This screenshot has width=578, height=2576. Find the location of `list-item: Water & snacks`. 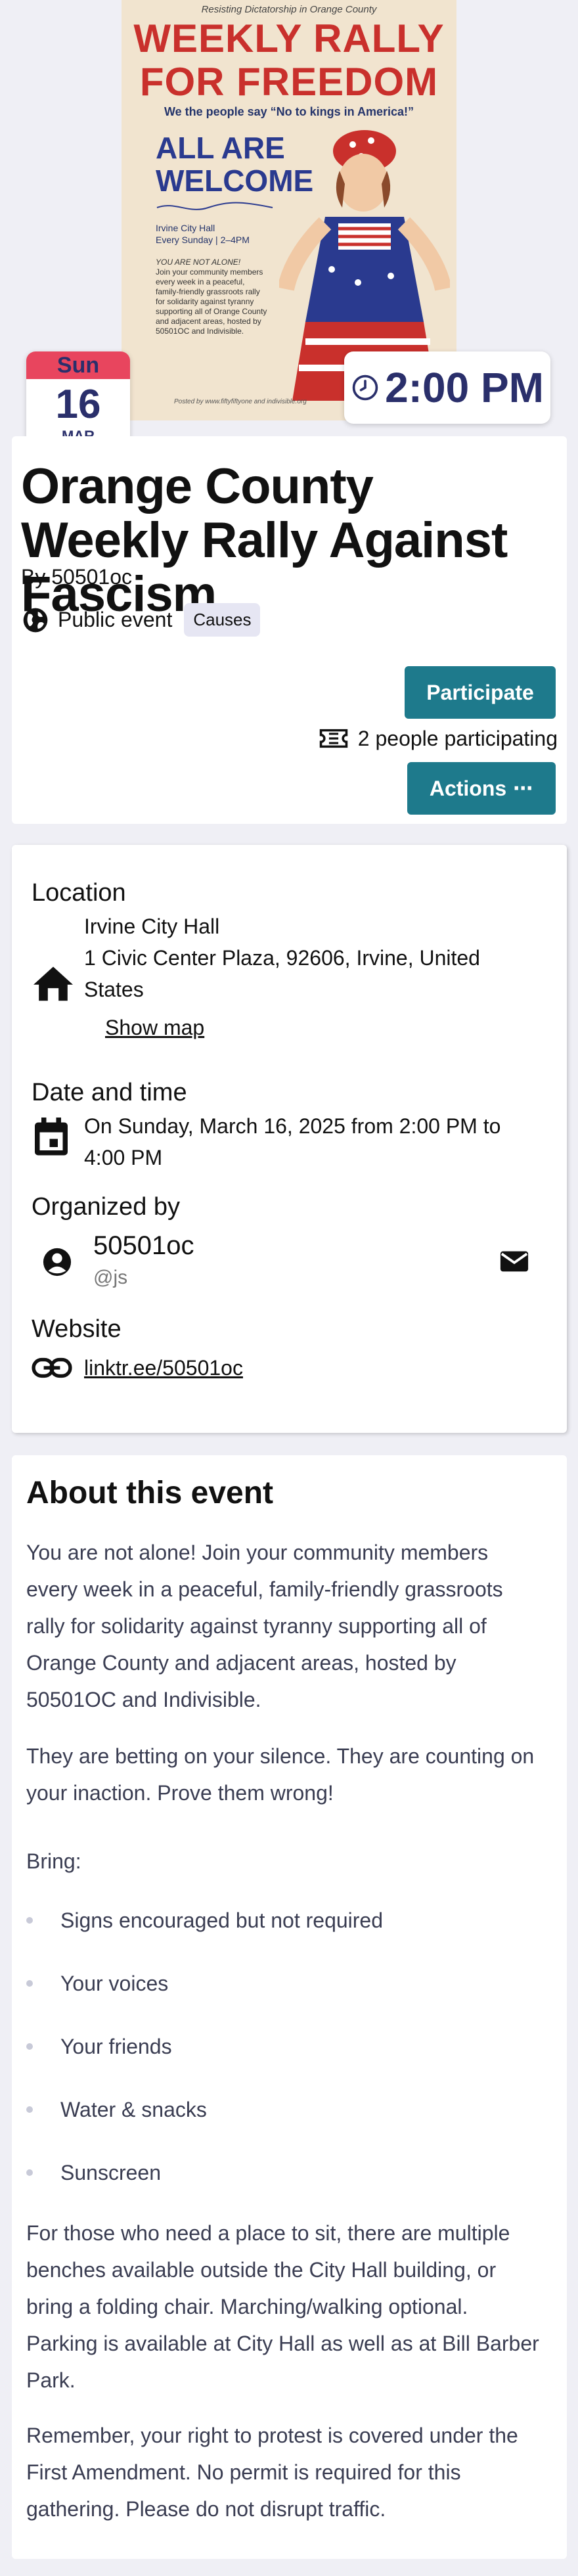

list-item: Water & snacks is located at coordinates (117, 2110).